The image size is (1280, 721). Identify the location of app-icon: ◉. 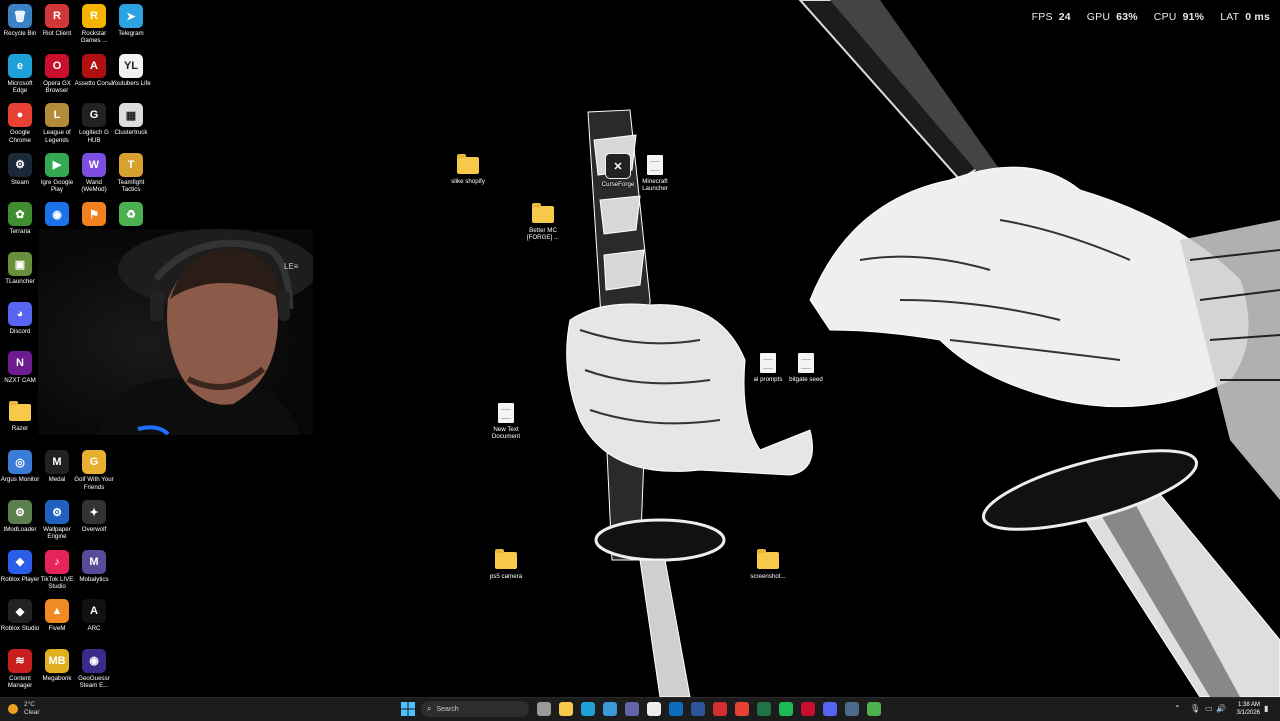
(57, 214).